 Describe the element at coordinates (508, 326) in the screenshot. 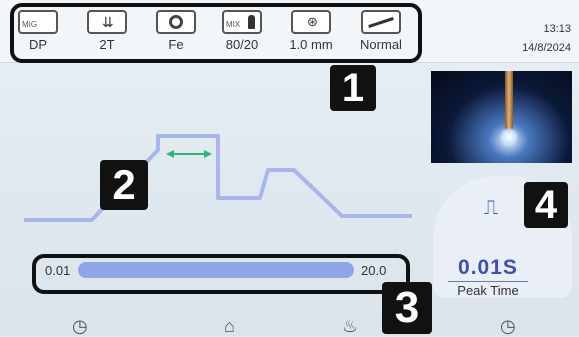

I see `gauge-right-icon: ◷` at that location.